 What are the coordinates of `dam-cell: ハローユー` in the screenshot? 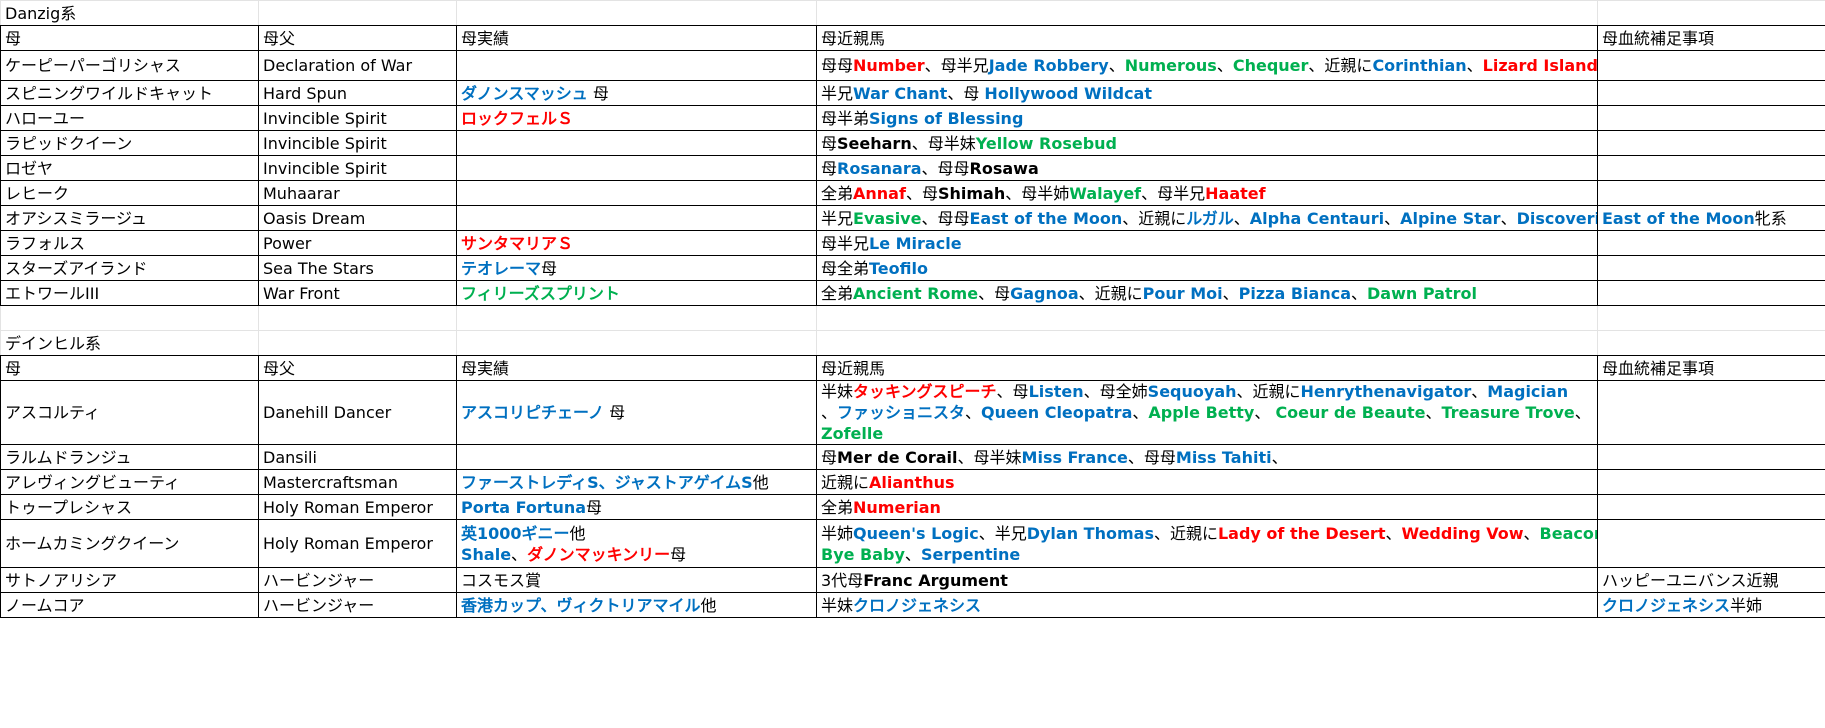 It's located at (129, 118).